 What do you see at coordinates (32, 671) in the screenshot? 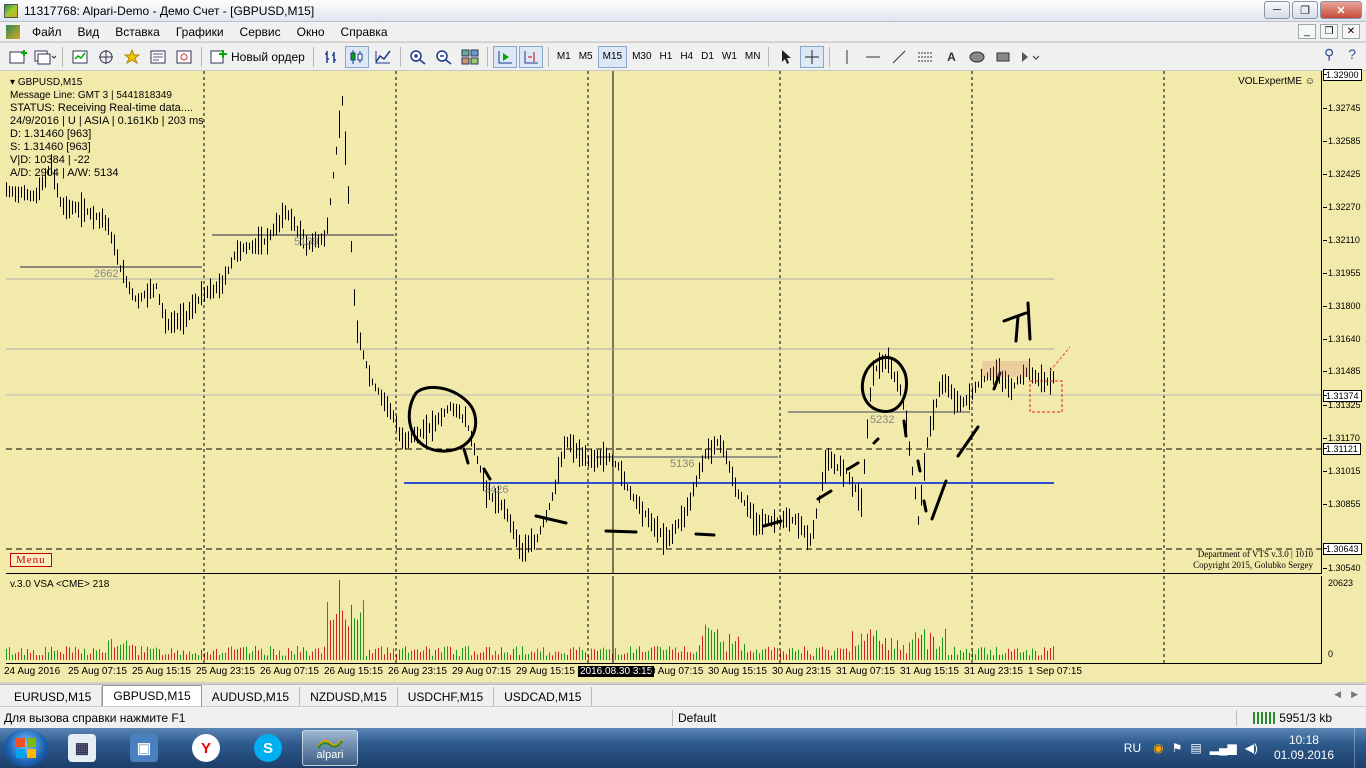
I see `time-axis-label: 24 Aug 2016` at bounding box center [32, 671].